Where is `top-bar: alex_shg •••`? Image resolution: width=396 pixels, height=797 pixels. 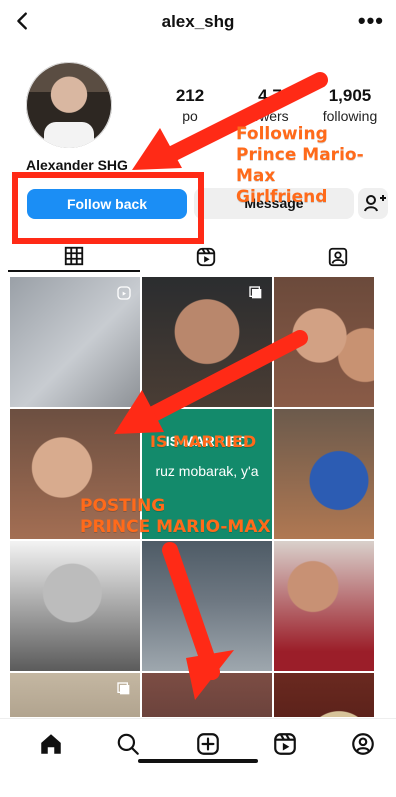 top-bar: alex_shg ••• is located at coordinates (198, 22).